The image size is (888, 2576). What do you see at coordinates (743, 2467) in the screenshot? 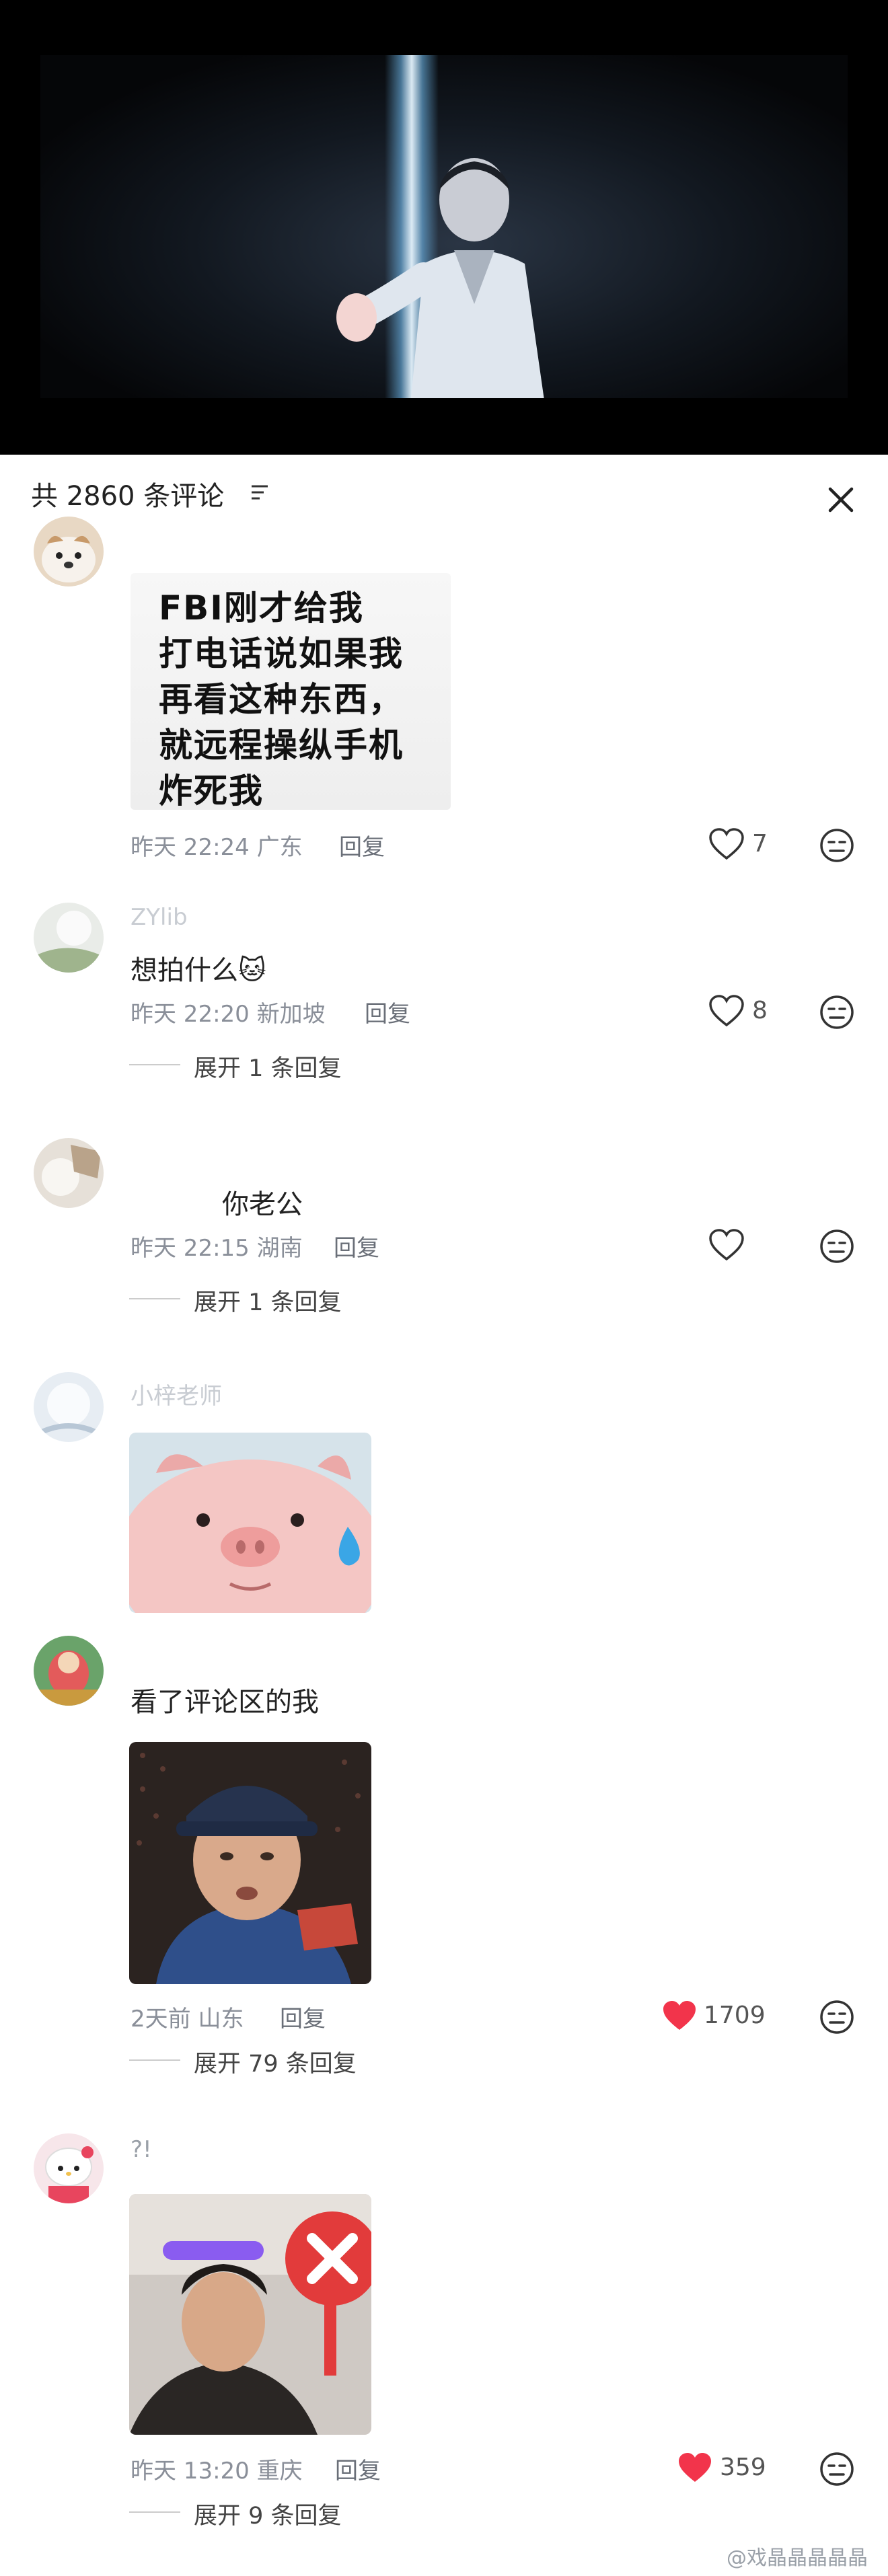
I see `like-count: 359` at bounding box center [743, 2467].